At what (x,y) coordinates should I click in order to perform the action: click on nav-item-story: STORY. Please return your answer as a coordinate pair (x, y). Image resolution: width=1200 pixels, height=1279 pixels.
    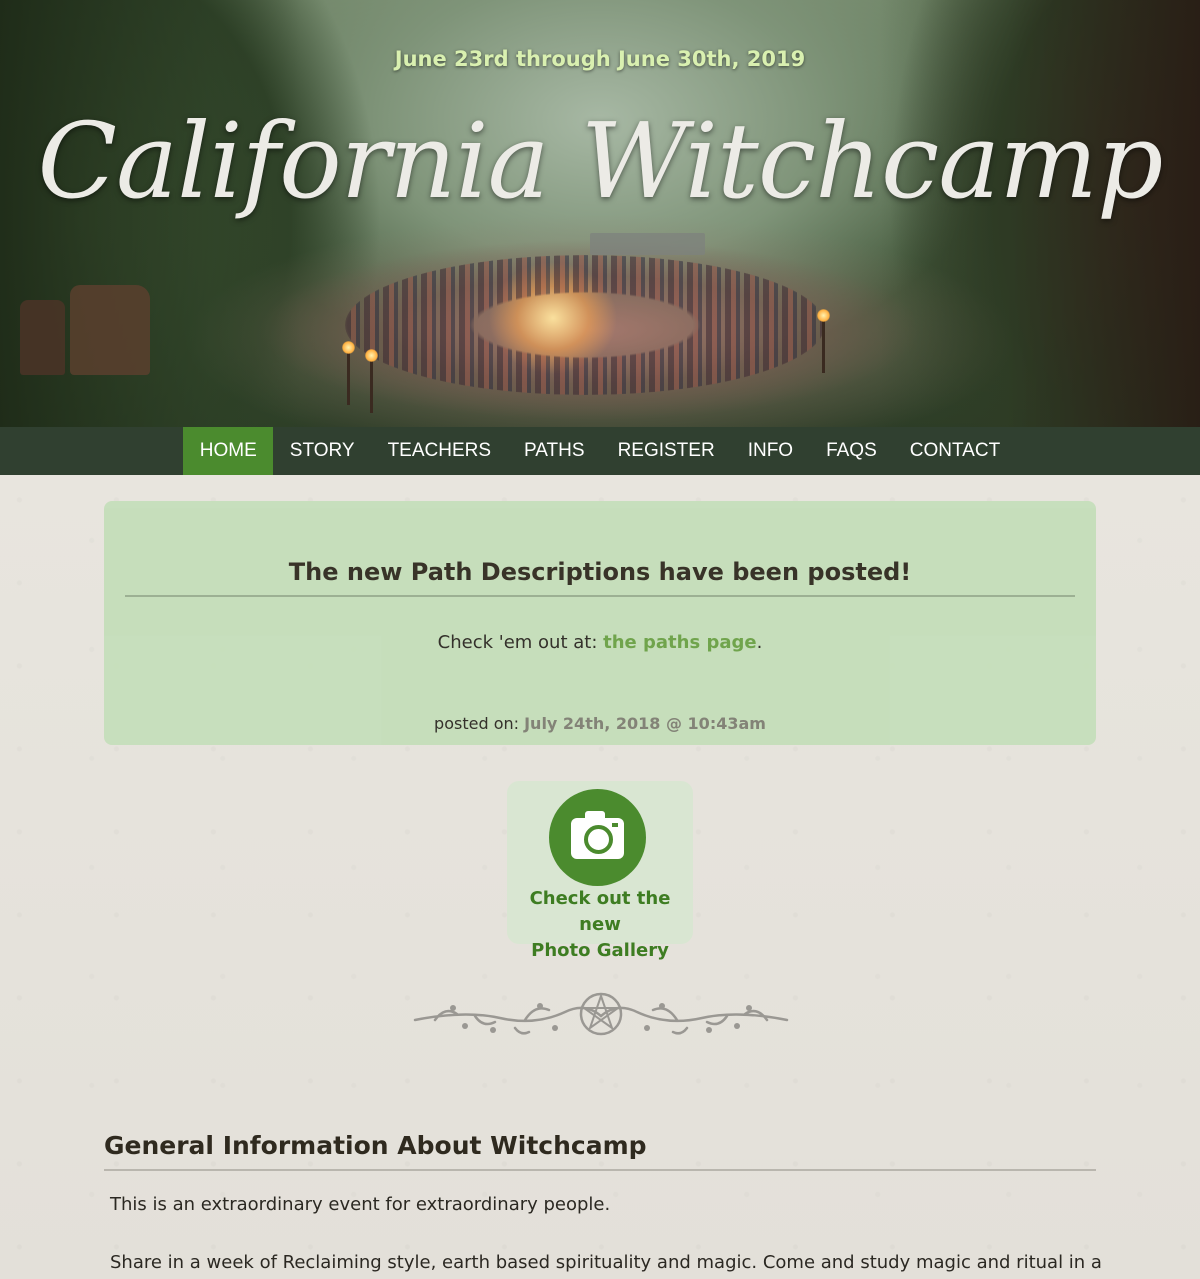
    Looking at the image, I should click on (322, 451).